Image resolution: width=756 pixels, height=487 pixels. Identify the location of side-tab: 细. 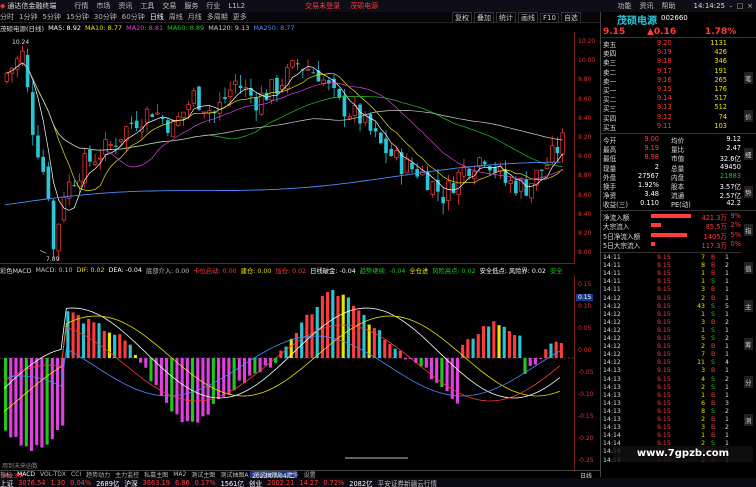
(748, 154).